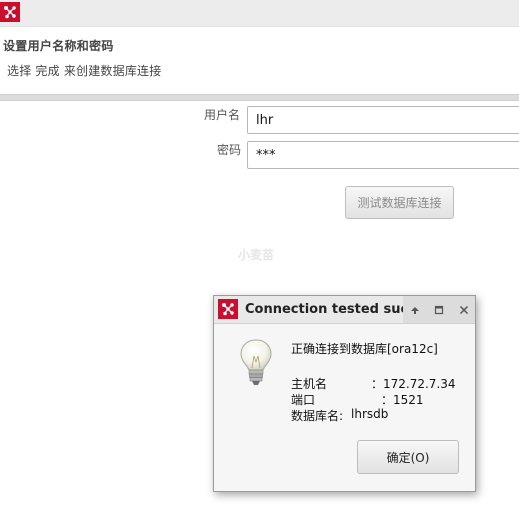 This screenshot has width=519, height=509. I want to click on host-value: ：172.72.7.34, so click(413, 384).